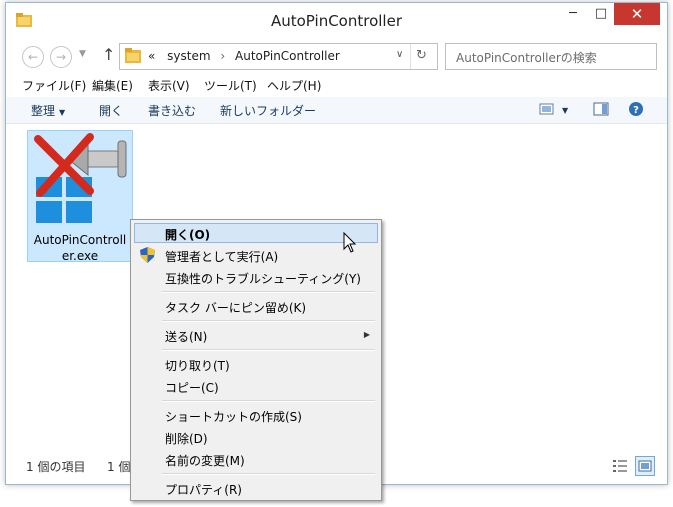 The height and width of the screenshot is (507, 673). Describe the element at coordinates (350, 242) in the screenshot. I see `mouse-cursor-icon` at that location.